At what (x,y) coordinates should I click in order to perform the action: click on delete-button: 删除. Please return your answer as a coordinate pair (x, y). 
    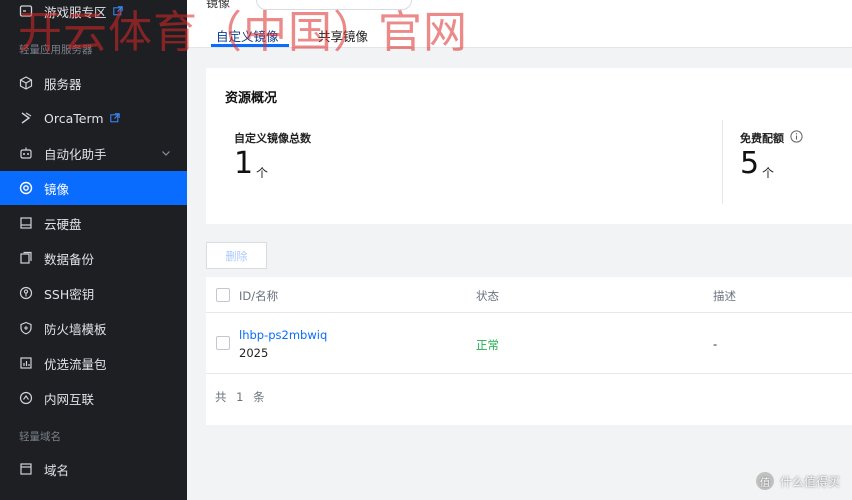
    Looking at the image, I should click on (236, 255).